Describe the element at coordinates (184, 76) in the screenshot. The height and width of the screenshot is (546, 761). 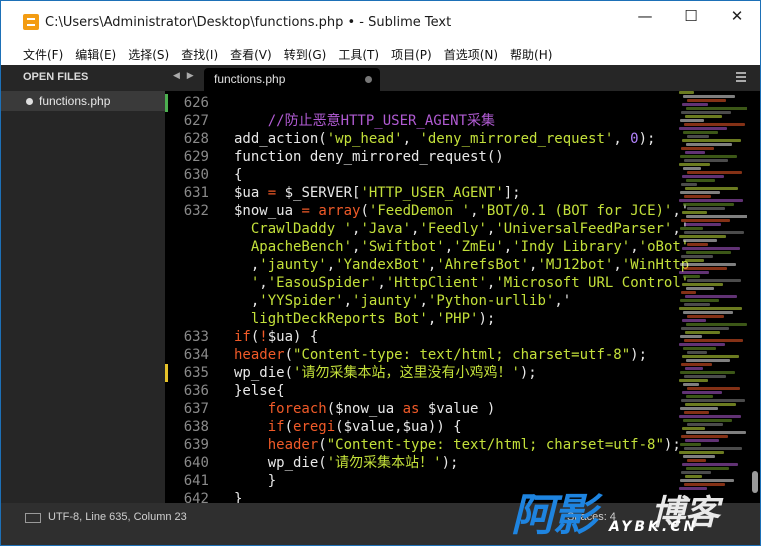
I see `tab-nav-arrows-icon: ◀ ▶` at that location.